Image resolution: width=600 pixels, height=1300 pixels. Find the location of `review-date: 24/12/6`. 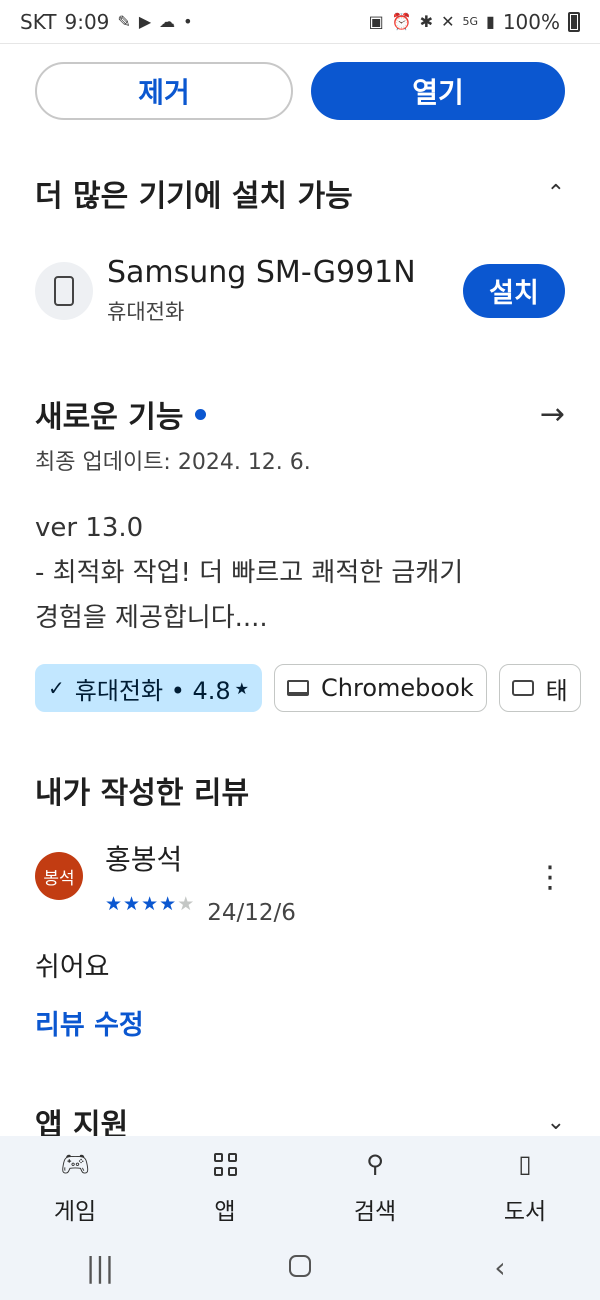

review-date: 24/12/6 is located at coordinates (251, 913).